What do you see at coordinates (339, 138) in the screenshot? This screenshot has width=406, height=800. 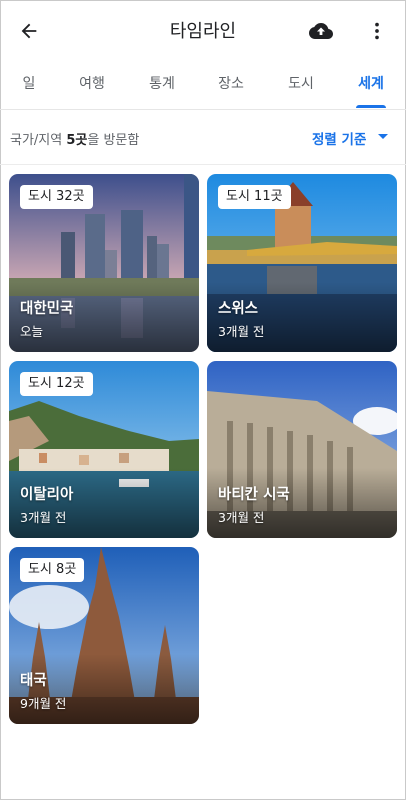 I see `sort-button: 정렬 기준` at bounding box center [339, 138].